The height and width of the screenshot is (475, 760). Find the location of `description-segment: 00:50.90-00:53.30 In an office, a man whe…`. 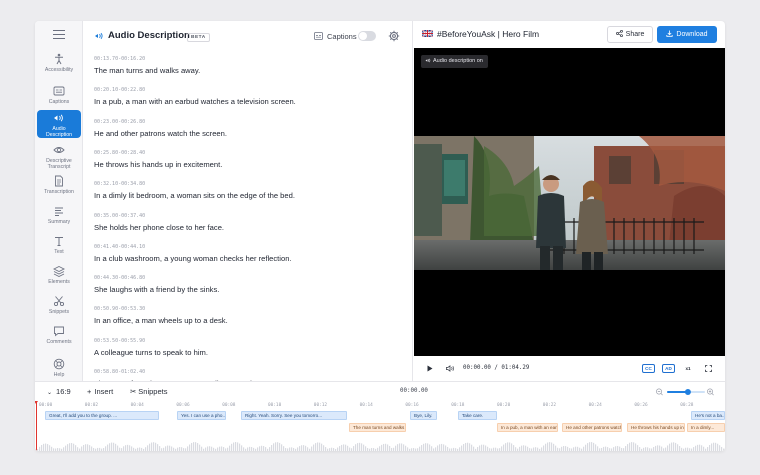

description-segment: 00:50.90-00:53.30 In an office, a man whe… is located at coordinates (244, 315).